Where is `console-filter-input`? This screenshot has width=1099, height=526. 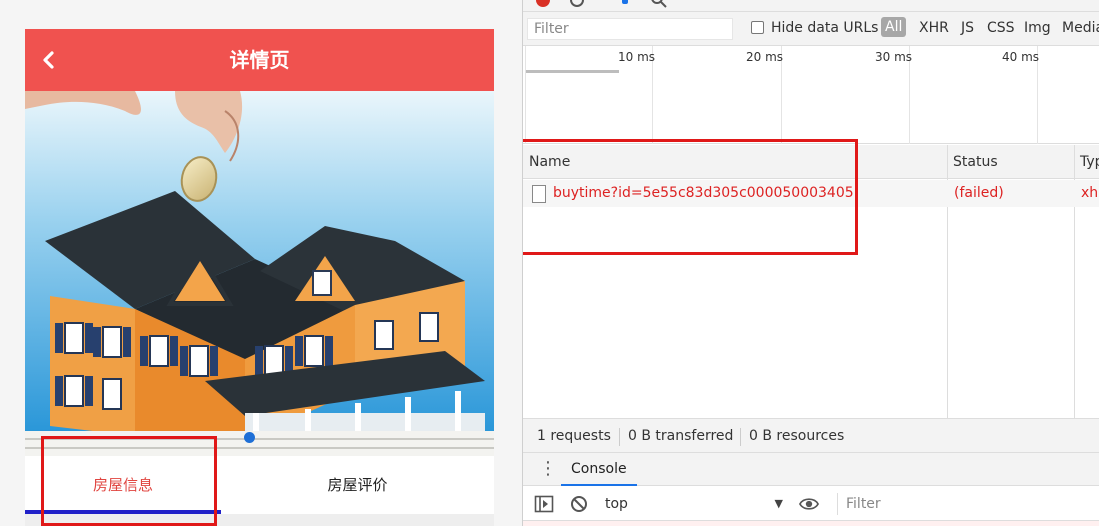
console-filter-input is located at coordinates (968, 504).